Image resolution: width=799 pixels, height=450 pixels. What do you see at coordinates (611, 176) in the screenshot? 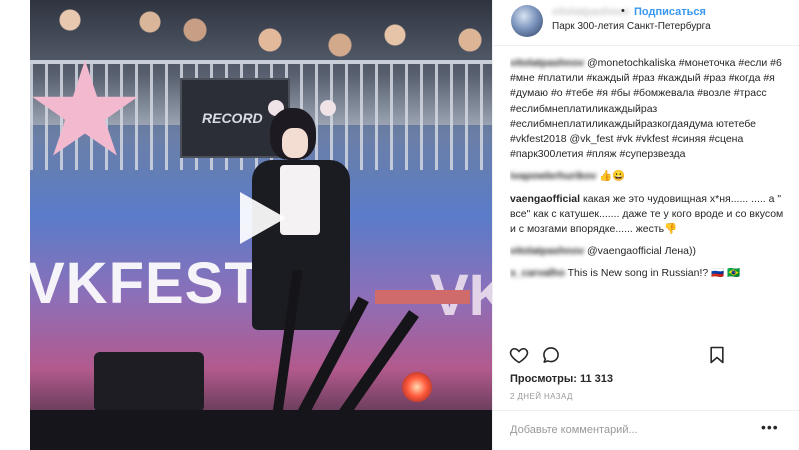
I see `comment-text: 👍😀` at bounding box center [611, 176].